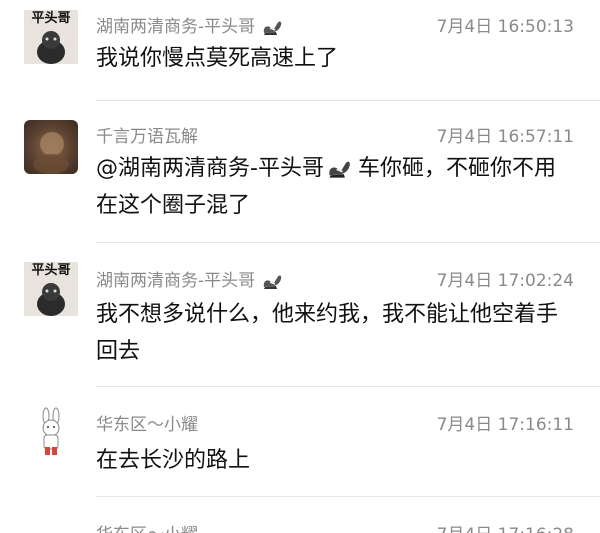  What do you see at coordinates (505, 526) in the screenshot?
I see `message-time: 7月4日 17:16:28` at bounding box center [505, 526].